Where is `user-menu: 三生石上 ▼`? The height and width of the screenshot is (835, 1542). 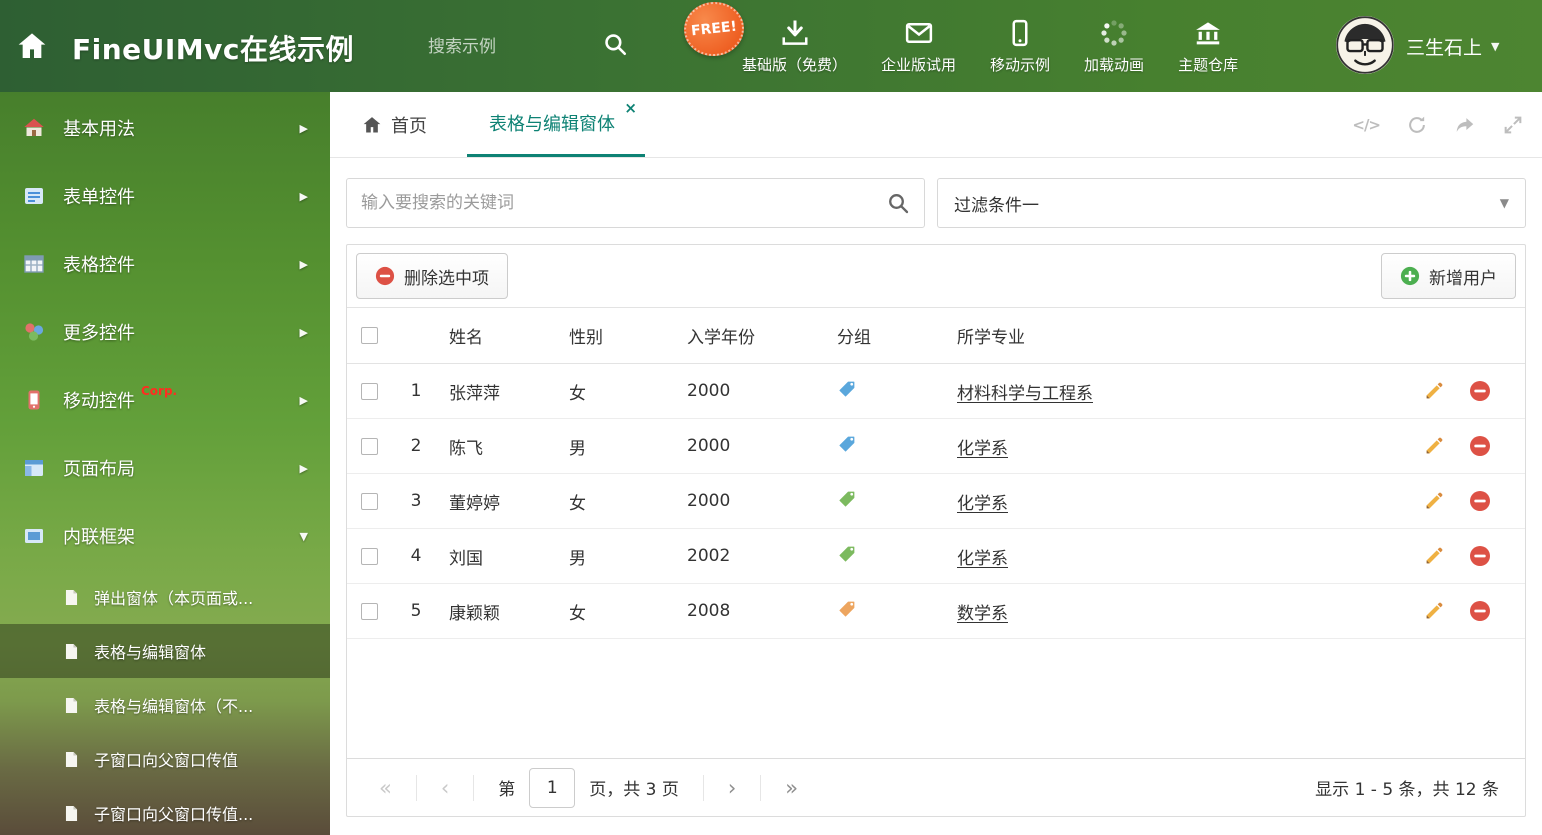 user-menu: 三生石上 ▼ is located at coordinates (1452, 46).